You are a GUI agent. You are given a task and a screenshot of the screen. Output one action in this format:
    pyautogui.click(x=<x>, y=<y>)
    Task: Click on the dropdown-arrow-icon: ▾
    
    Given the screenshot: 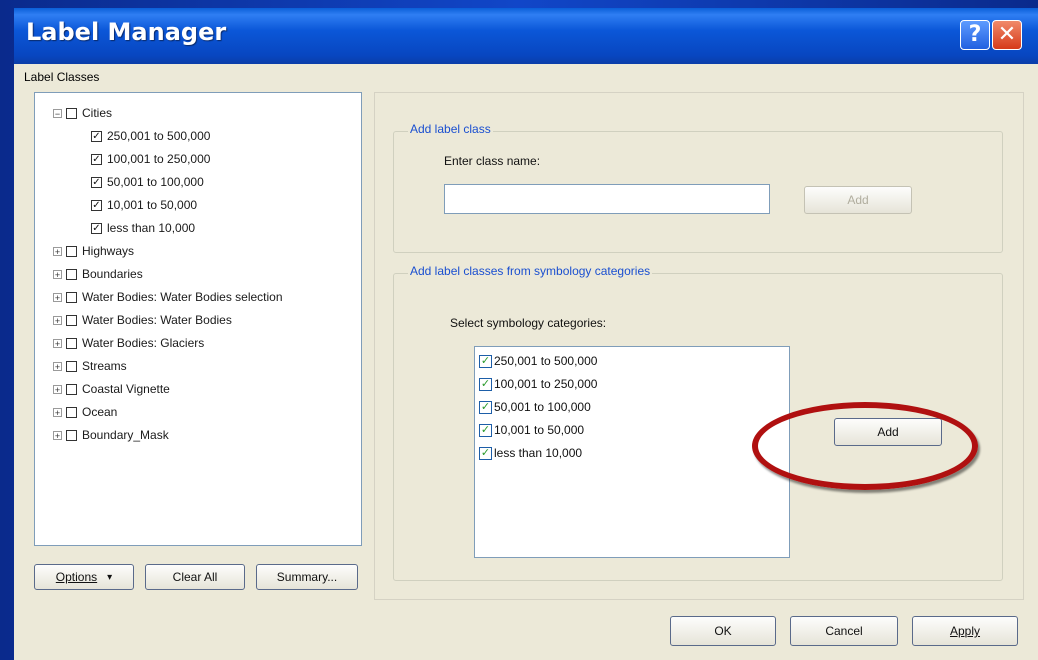 What is the action you would take?
    pyautogui.click(x=110, y=577)
    